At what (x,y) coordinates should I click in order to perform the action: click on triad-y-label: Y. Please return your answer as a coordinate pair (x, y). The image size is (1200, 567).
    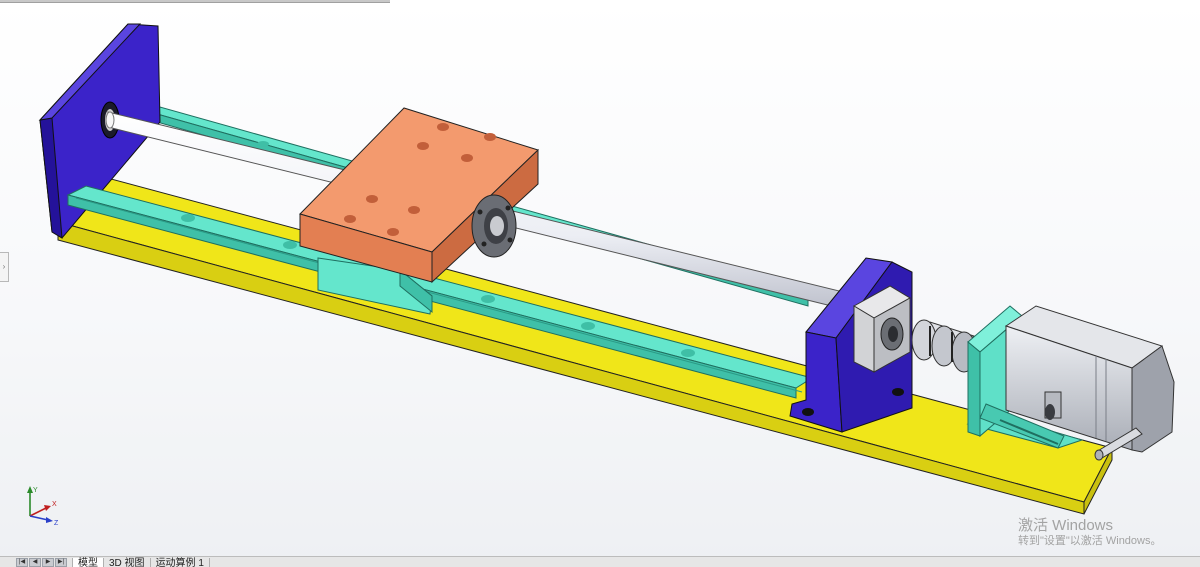
    Looking at the image, I should click on (35, 490).